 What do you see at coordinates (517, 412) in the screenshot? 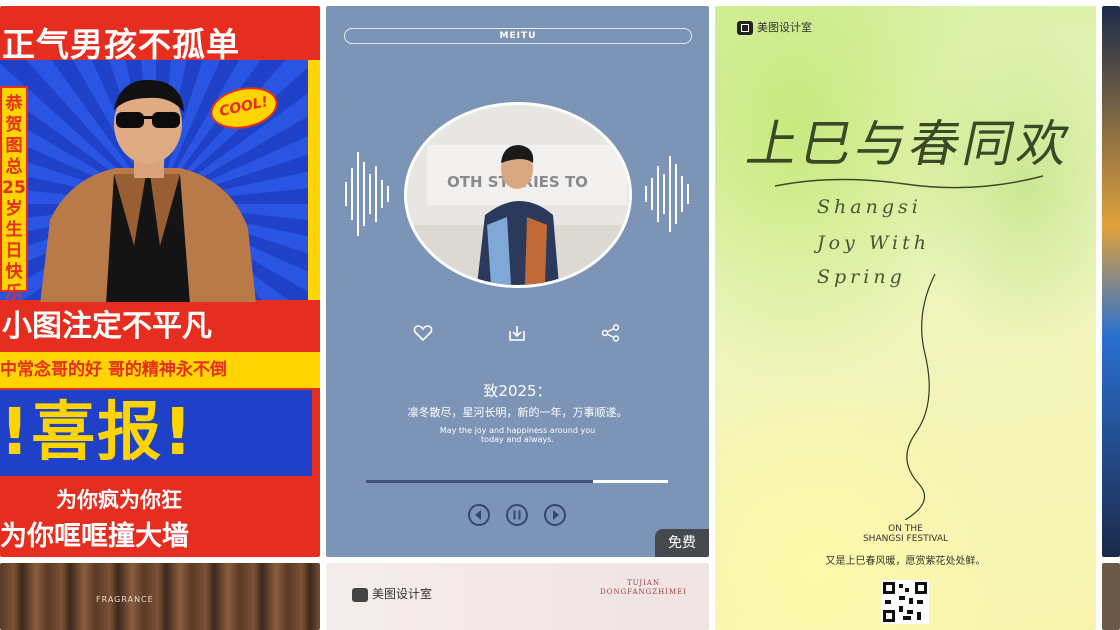
I see `greeting-subtitle: 凛冬散尽，星河长明，新的一年，万事顺遂。` at bounding box center [517, 412].